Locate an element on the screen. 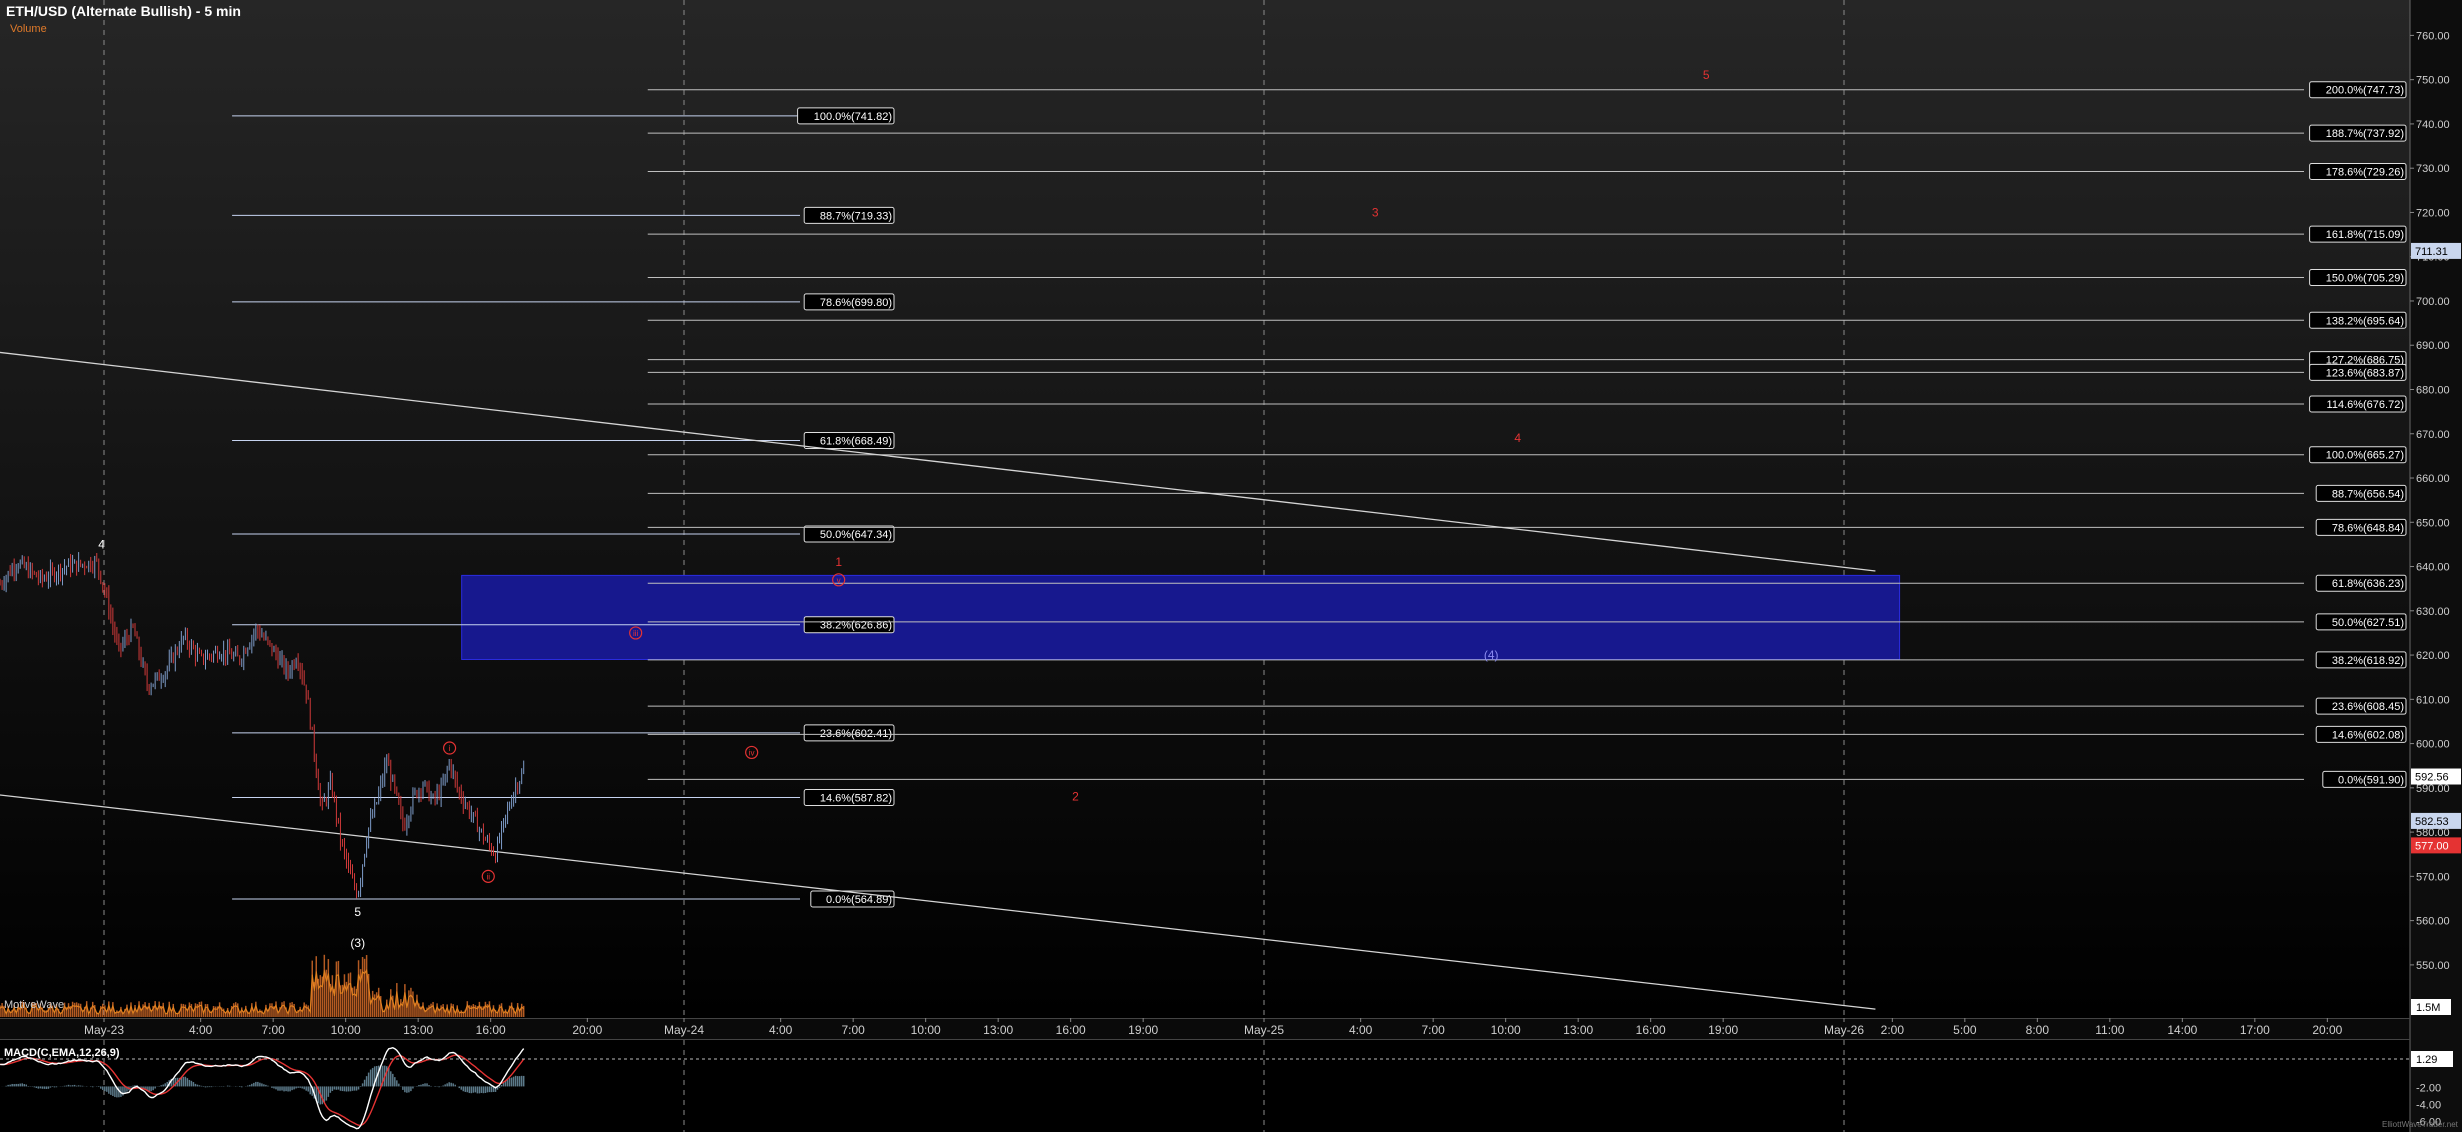 The height and width of the screenshot is (1132, 2462). wave-circle-label: i is located at coordinates (450, 748).